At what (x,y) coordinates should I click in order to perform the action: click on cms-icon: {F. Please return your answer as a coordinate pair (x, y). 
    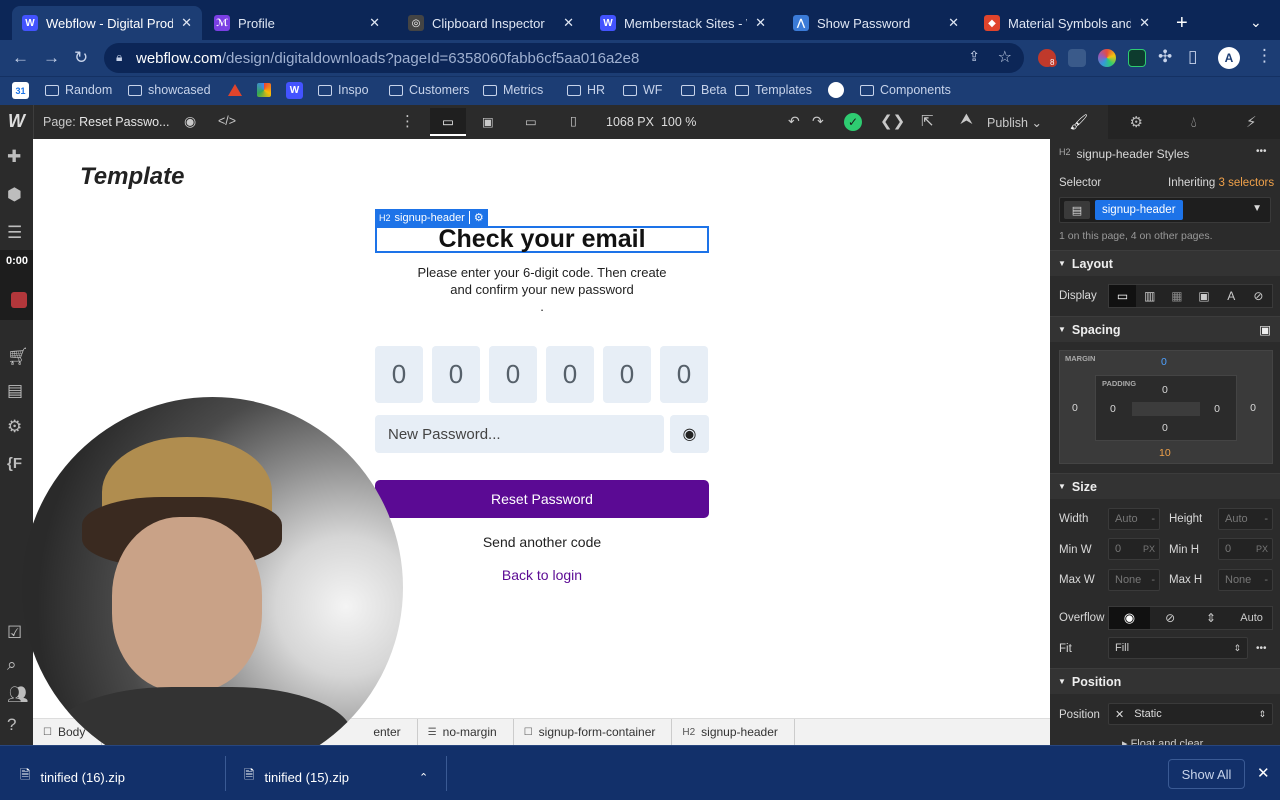
    Looking at the image, I should click on (14, 463).